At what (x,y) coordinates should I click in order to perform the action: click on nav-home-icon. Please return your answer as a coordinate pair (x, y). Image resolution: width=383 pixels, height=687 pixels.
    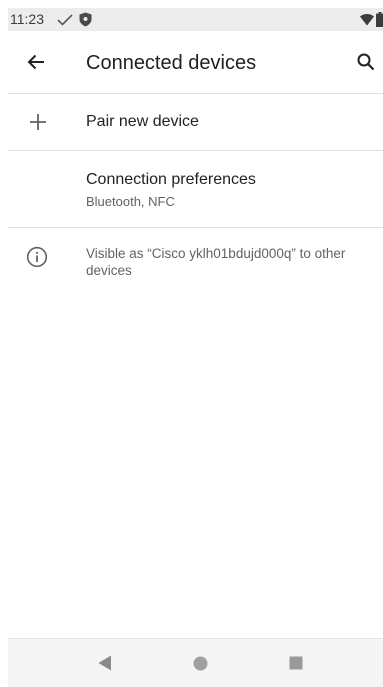
    Looking at the image, I should click on (200, 663).